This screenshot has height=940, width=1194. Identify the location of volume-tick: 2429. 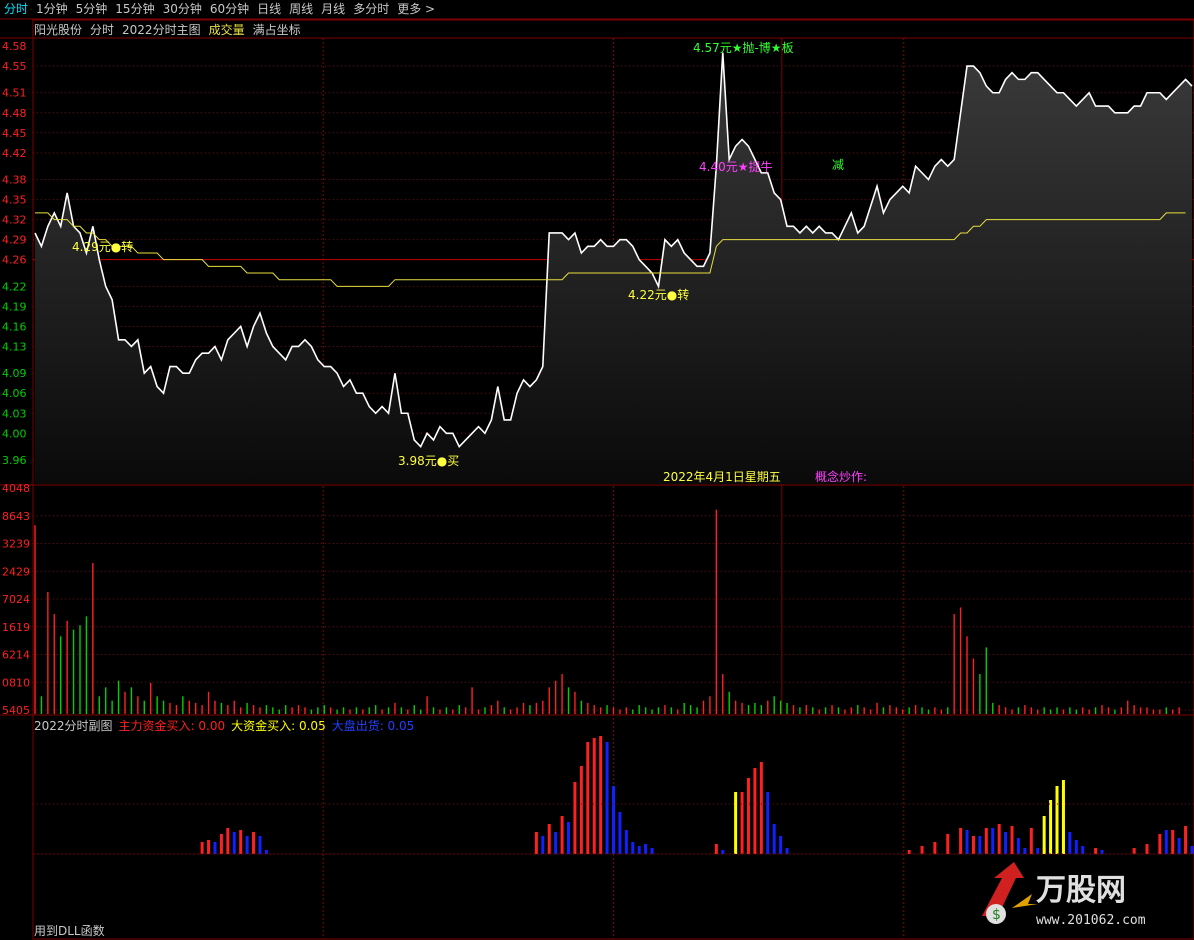
(16, 571).